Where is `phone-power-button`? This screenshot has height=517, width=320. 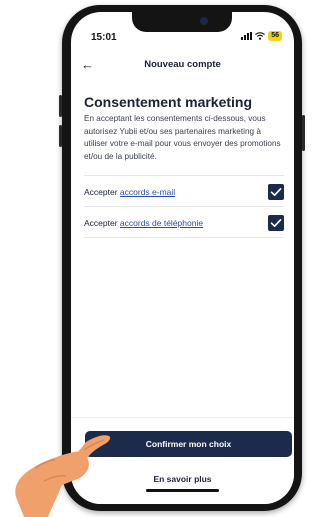 phone-power-button is located at coordinates (303, 133).